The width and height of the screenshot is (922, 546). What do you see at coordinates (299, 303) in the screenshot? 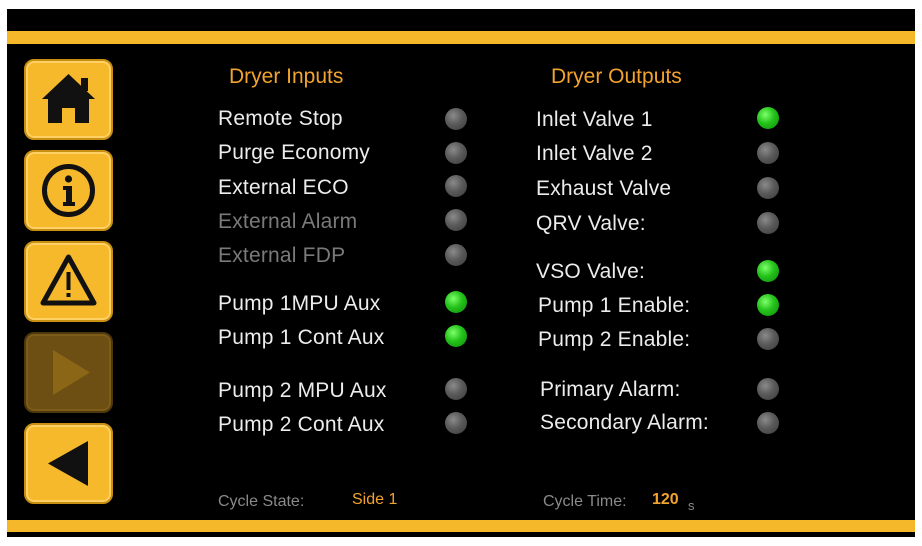
I see `input-label-pump1-mpu-aux: Pump 1MPU Aux` at bounding box center [299, 303].